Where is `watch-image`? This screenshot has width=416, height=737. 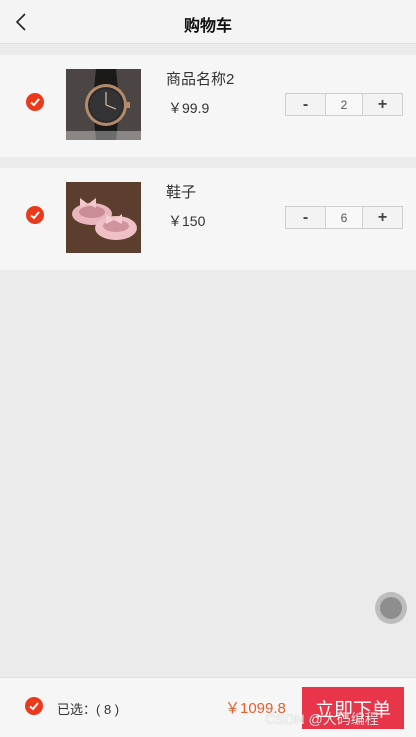
watch-image is located at coordinates (103, 104).